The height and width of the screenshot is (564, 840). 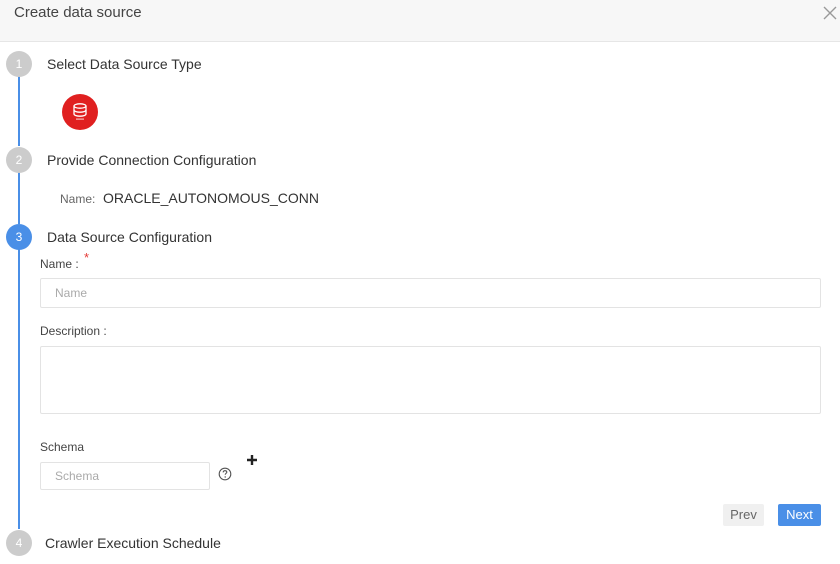 What do you see at coordinates (133, 543) in the screenshot?
I see `step-4-title: Crawler Execution Schedule` at bounding box center [133, 543].